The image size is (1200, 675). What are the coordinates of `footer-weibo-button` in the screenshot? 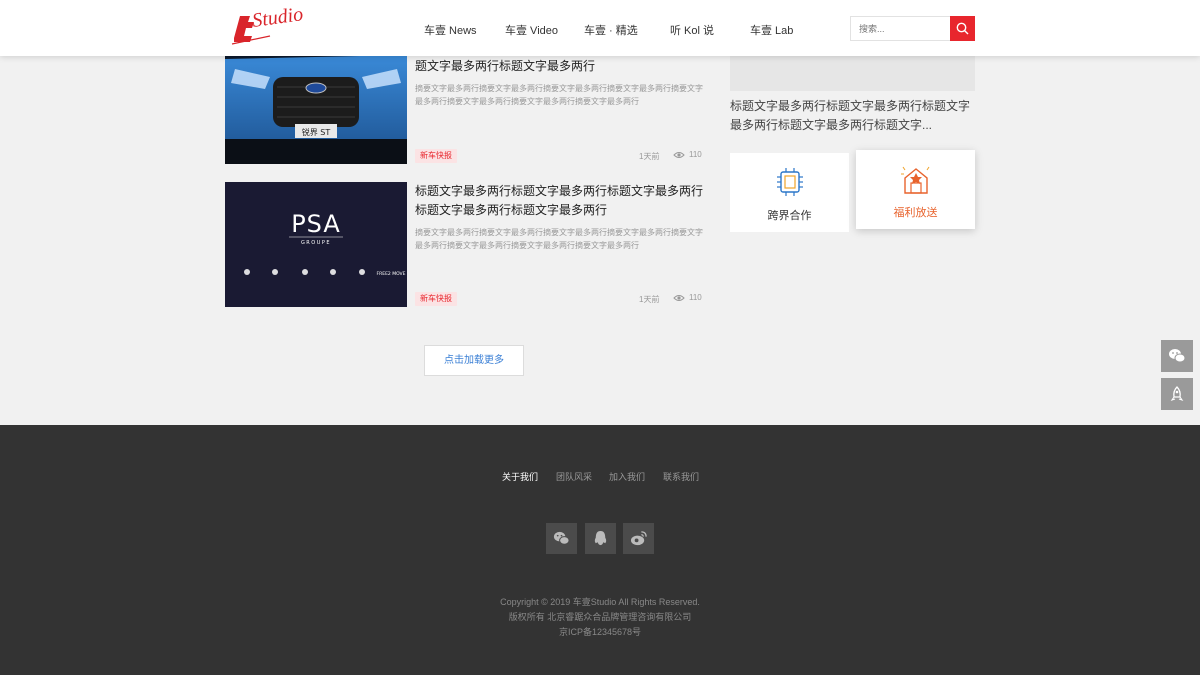 It's located at (638, 538).